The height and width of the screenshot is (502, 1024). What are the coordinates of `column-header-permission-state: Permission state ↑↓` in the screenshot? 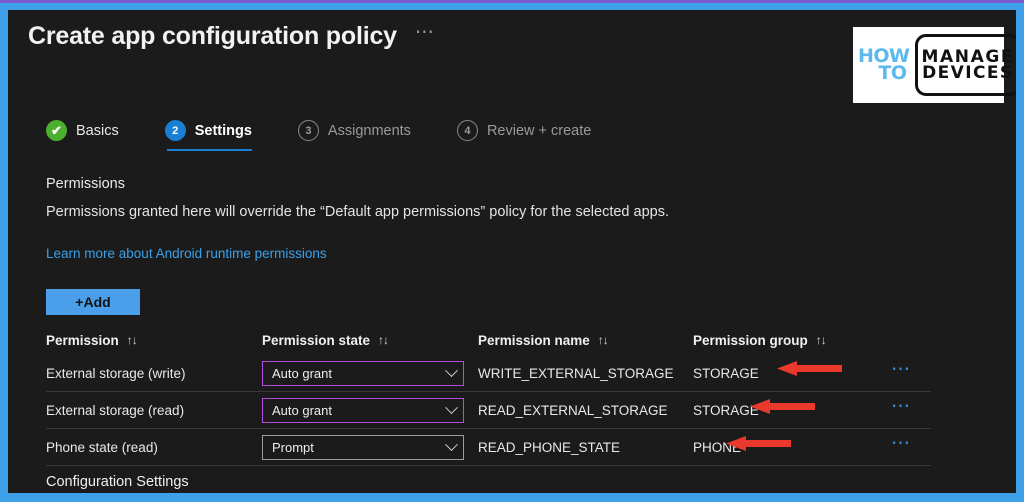 It's located at (370, 340).